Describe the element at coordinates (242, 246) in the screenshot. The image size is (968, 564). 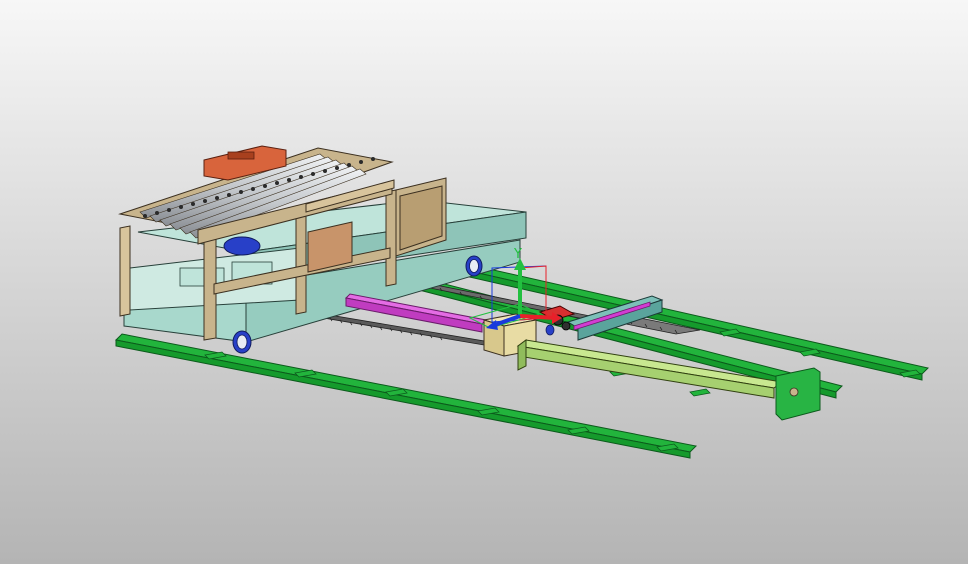
I see `drive-motor` at that location.